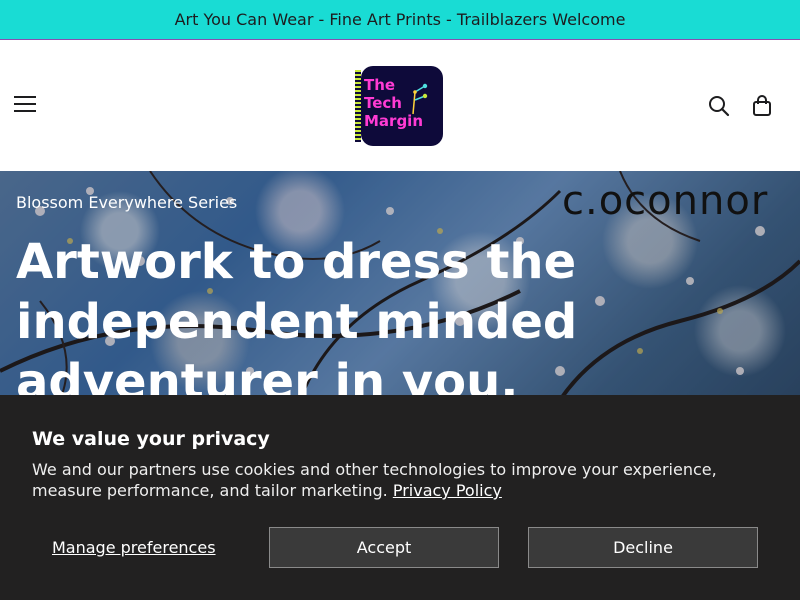  Describe the element at coordinates (25, 97) in the screenshot. I see `hamburger-icon` at that location.